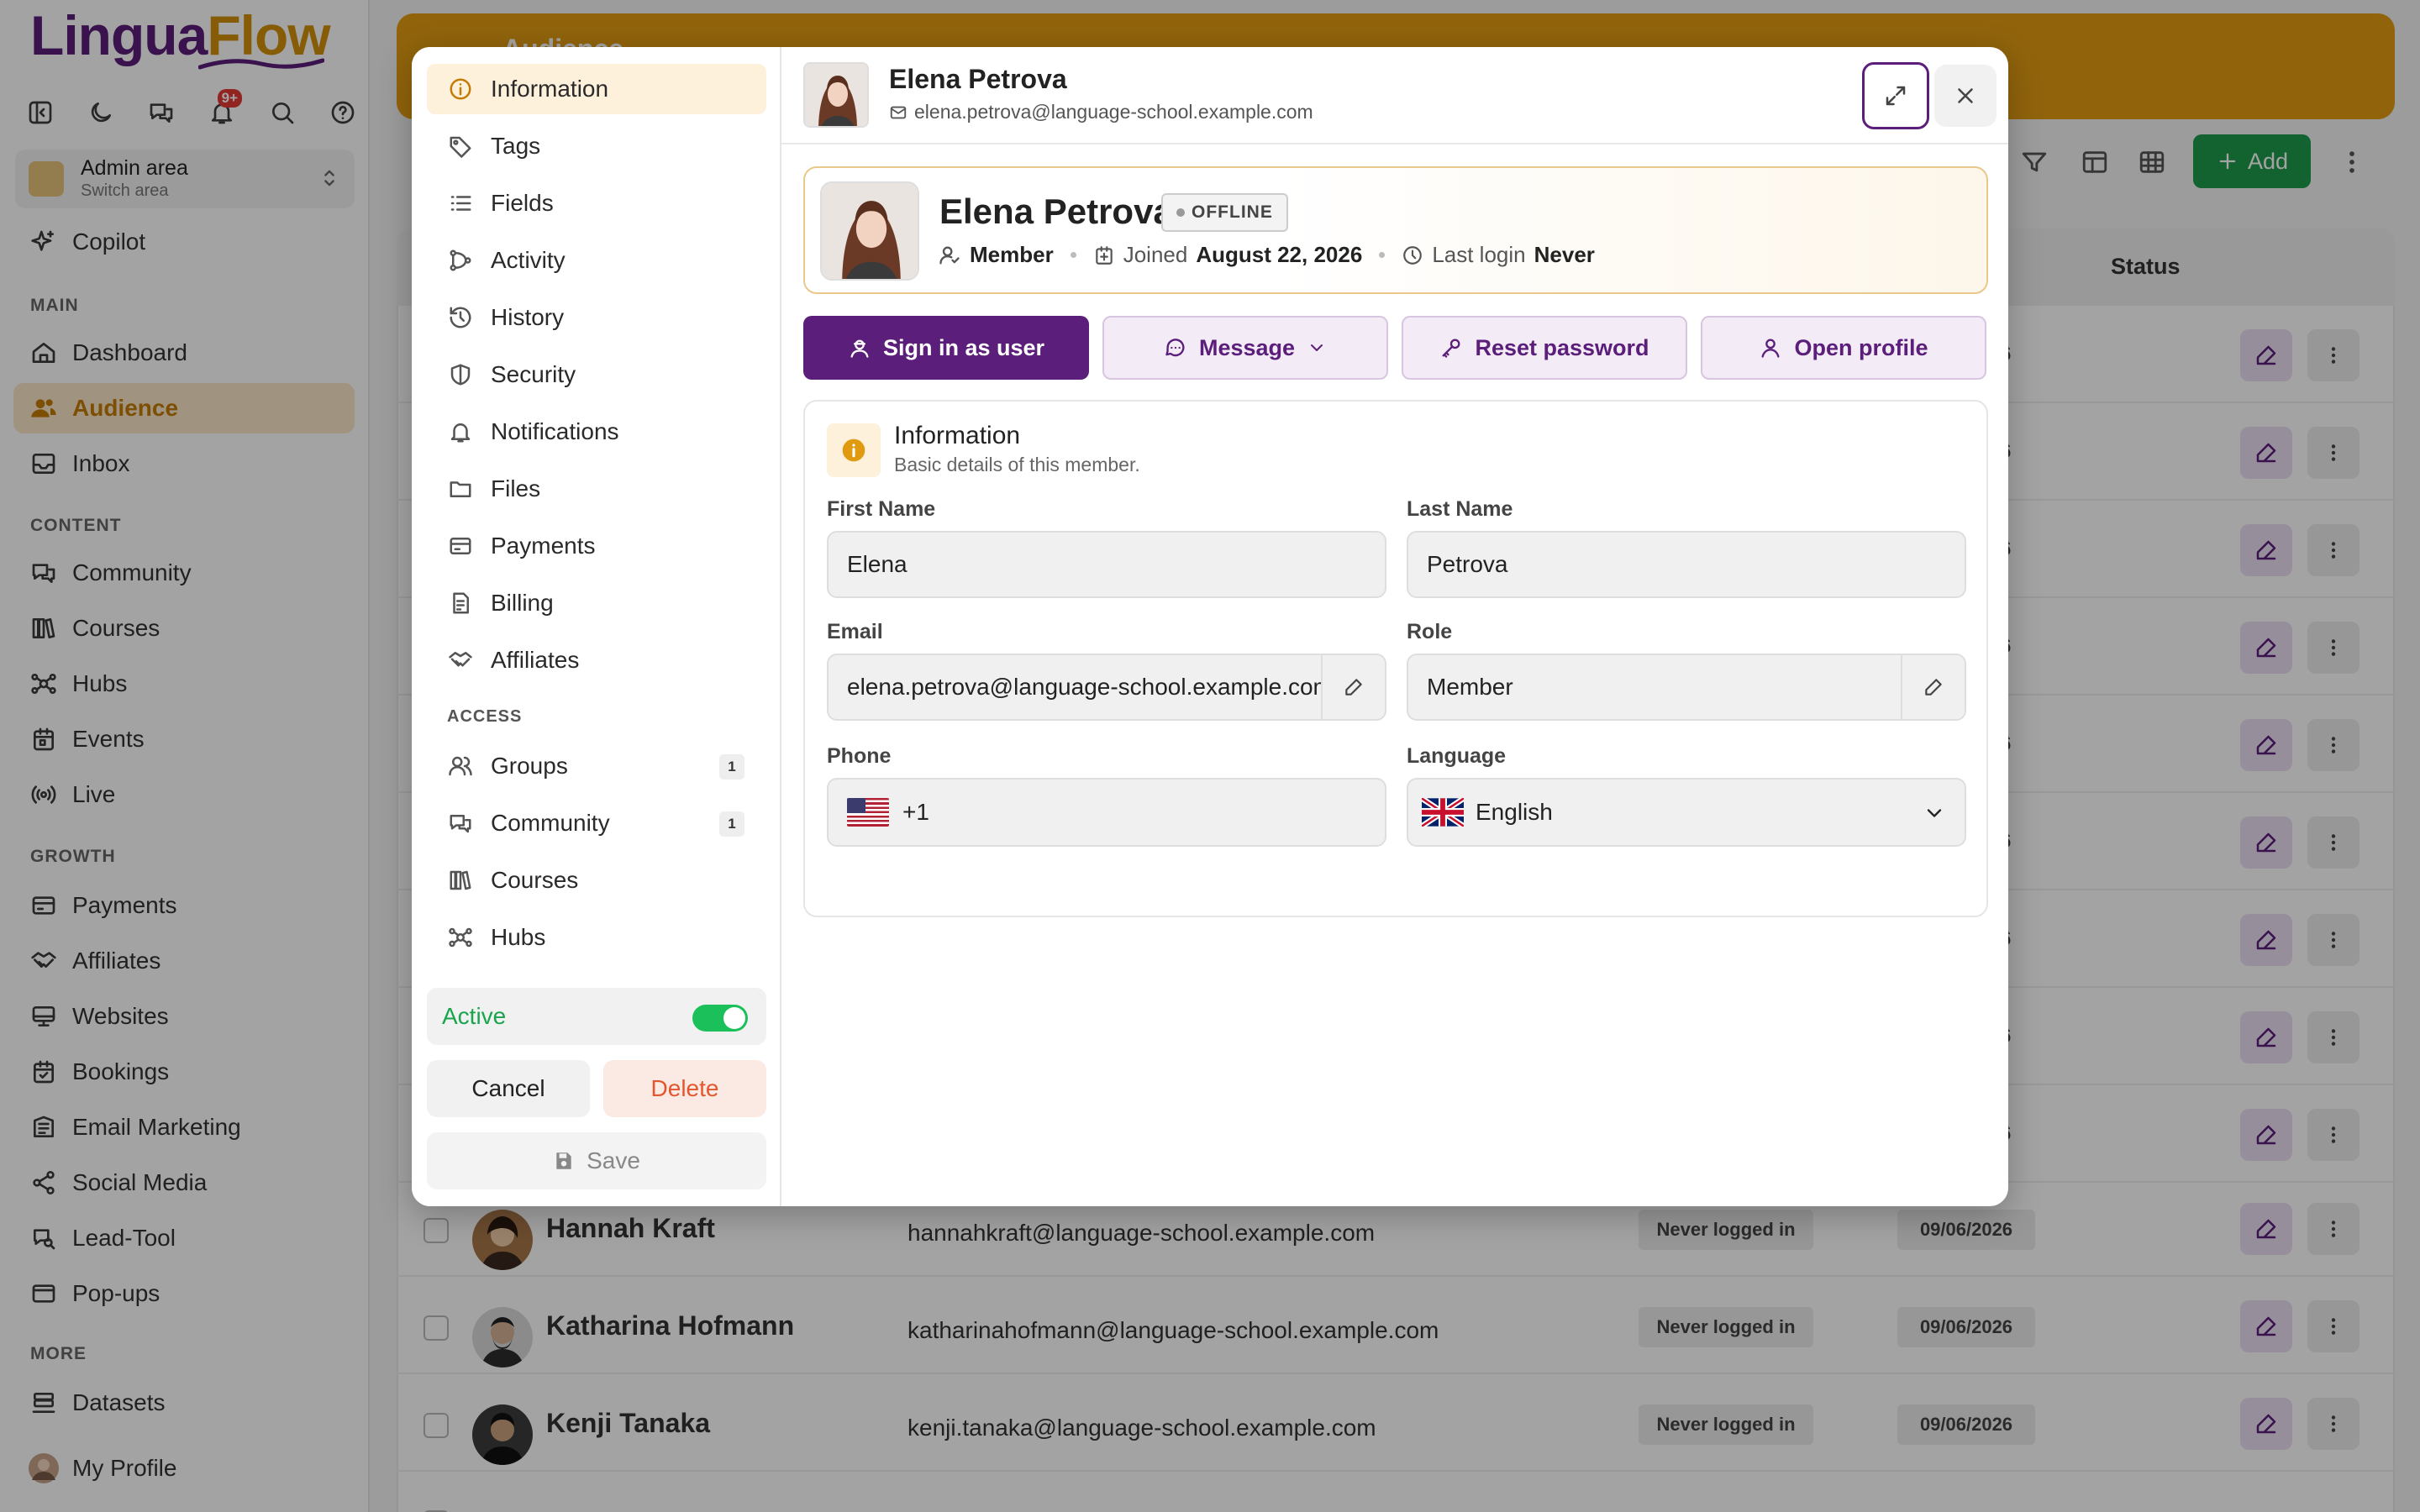 This screenshot has width=2420, height=1512. I want to click on expand-icon, so click(1895, 95).